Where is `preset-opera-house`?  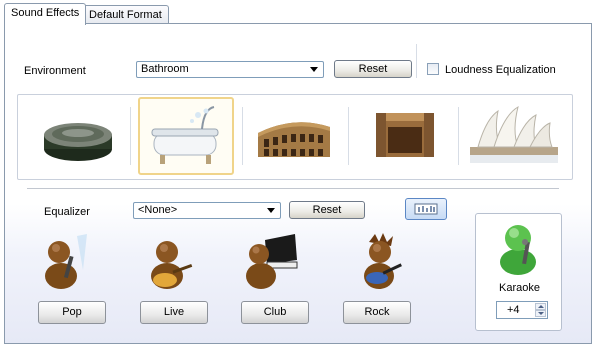
preset-opera-house is located at coordinates (514, 136).